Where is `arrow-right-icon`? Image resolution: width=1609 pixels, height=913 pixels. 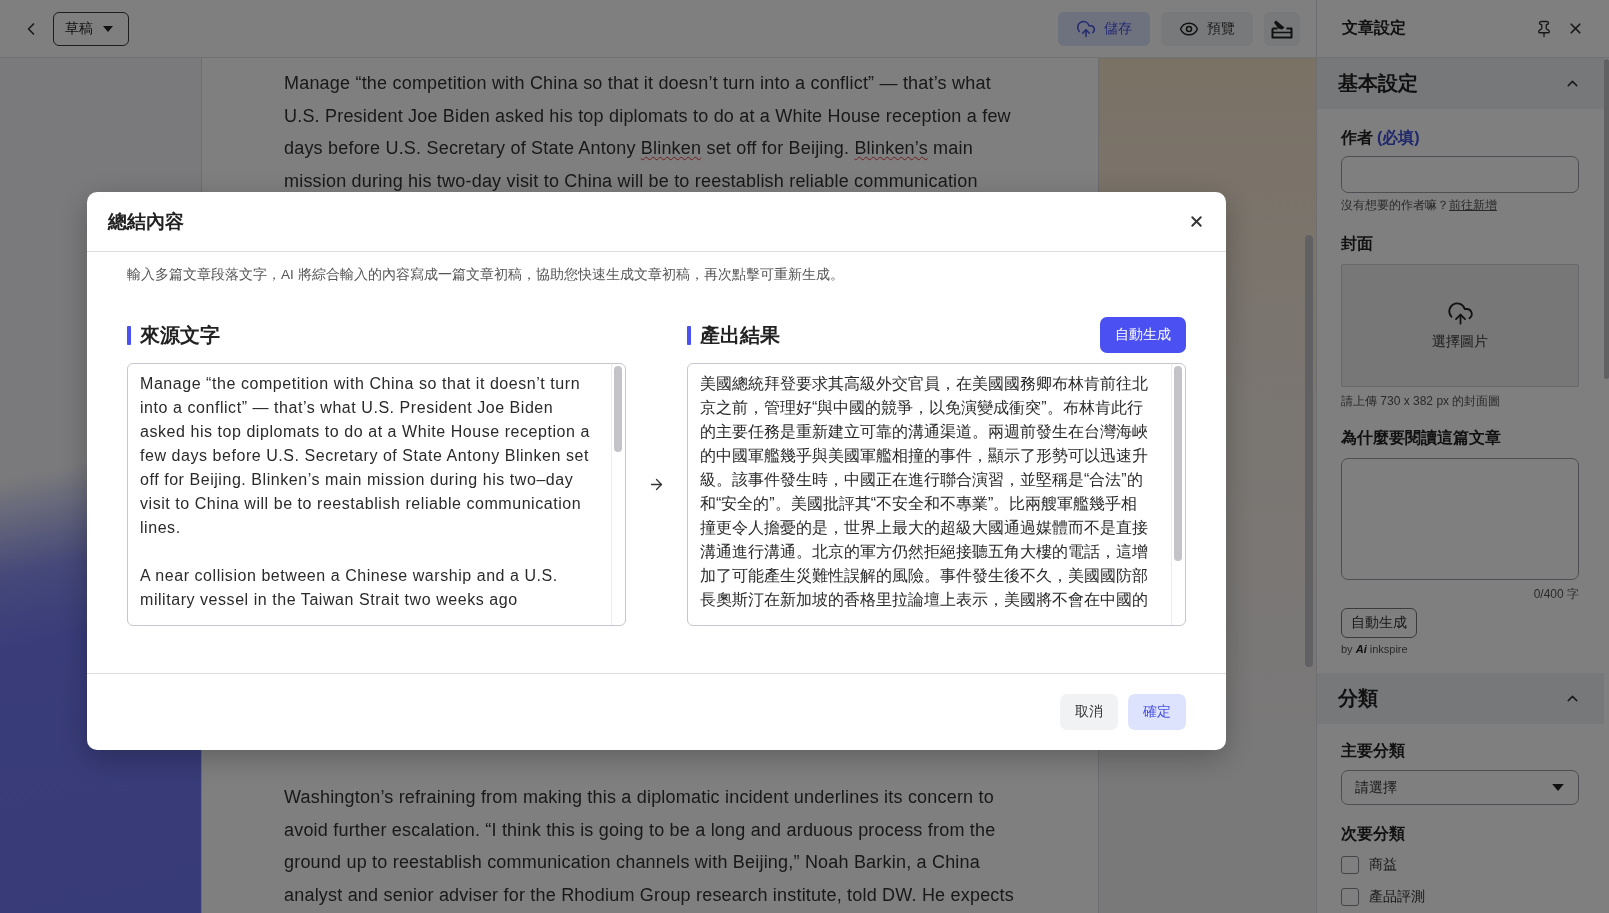
arrow-right-icon is located at coordinates (656, 484).